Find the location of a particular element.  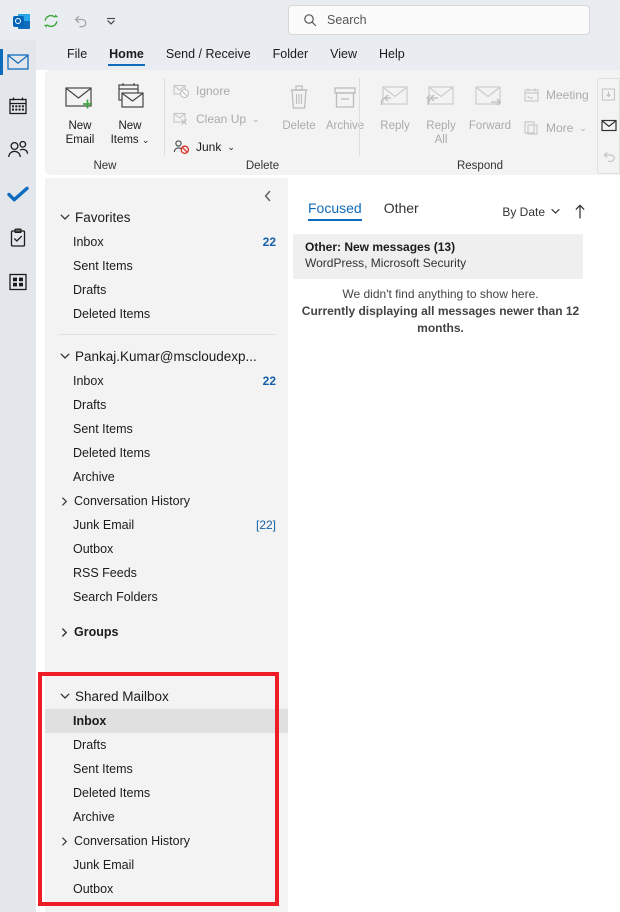

tab-send-receive: Send / Receive is located at coordinates (208, 55).